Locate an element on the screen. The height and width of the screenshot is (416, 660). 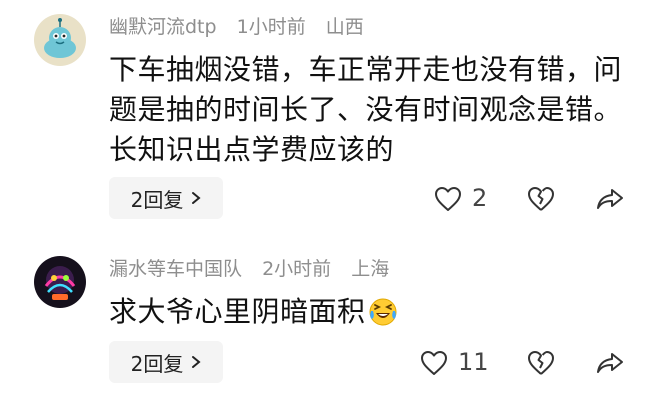
username: 幽默河流dtp is located at coordinates (163, 27).